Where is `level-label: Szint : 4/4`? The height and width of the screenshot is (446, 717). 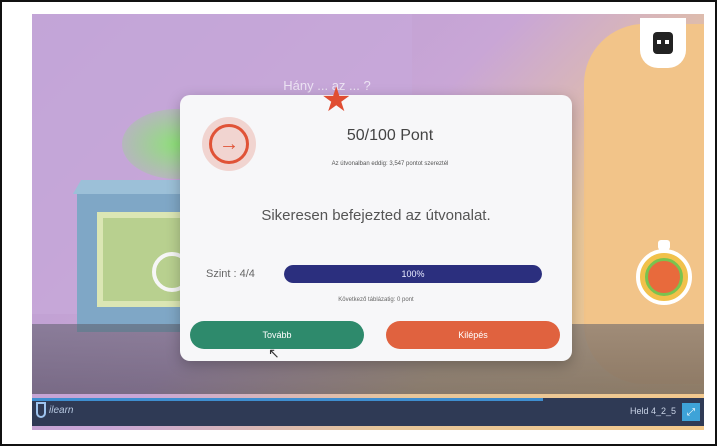
level-label: Szint : 4/4 is located at coordinates (230, 274).